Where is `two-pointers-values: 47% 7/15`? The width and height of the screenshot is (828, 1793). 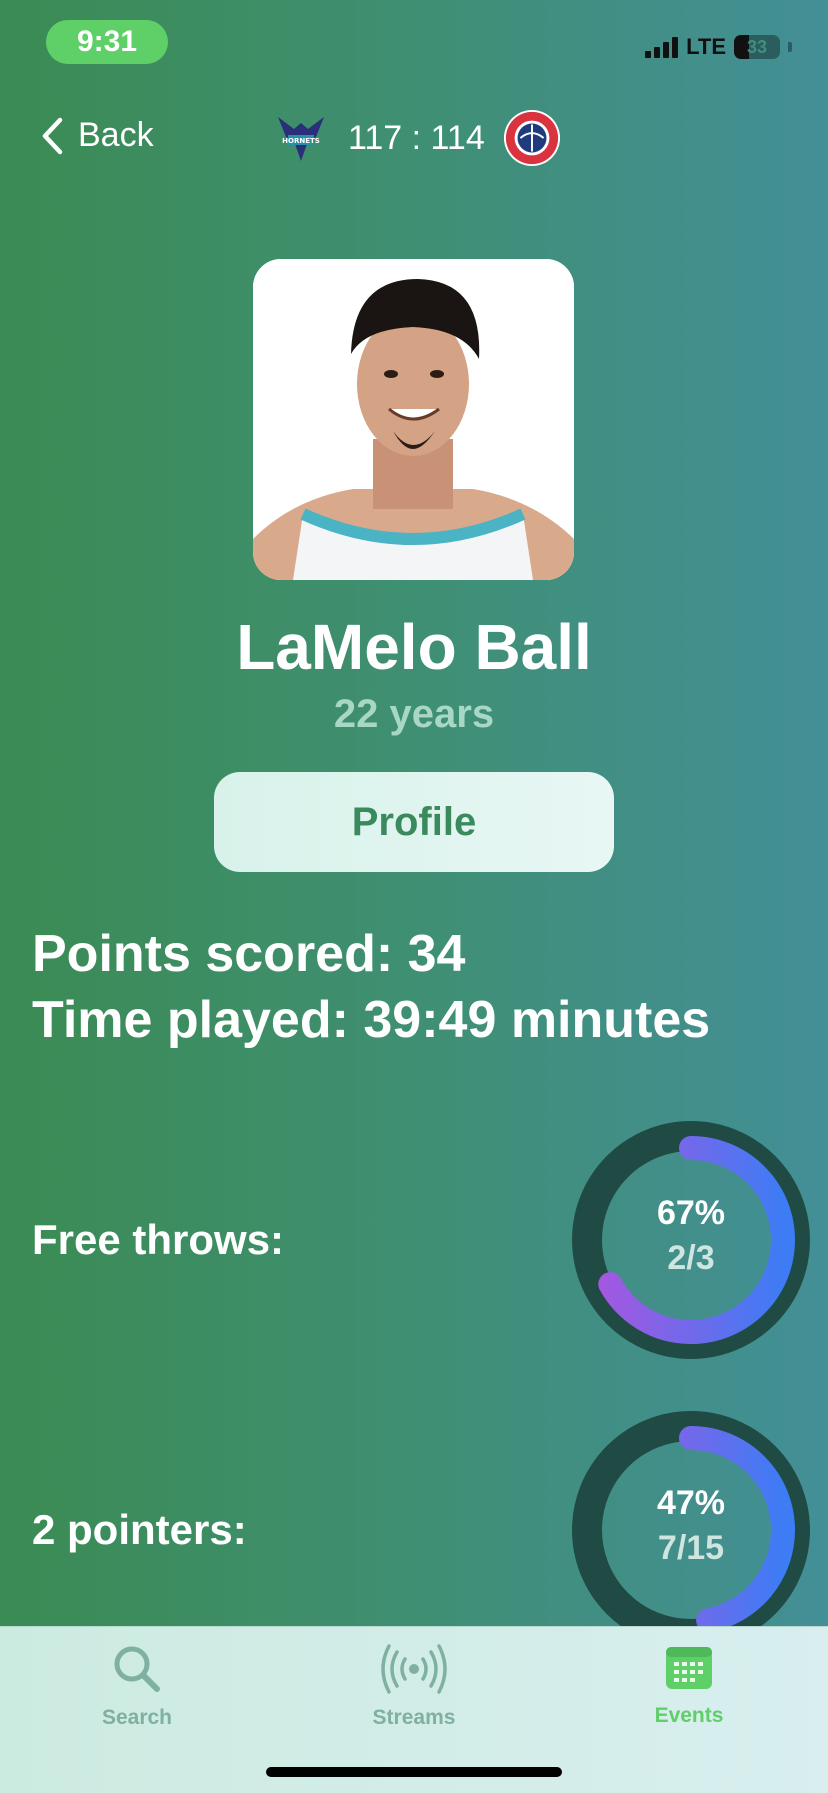 two-pointers-values: 47% 7/15 is located at coordinates (691, 1526).